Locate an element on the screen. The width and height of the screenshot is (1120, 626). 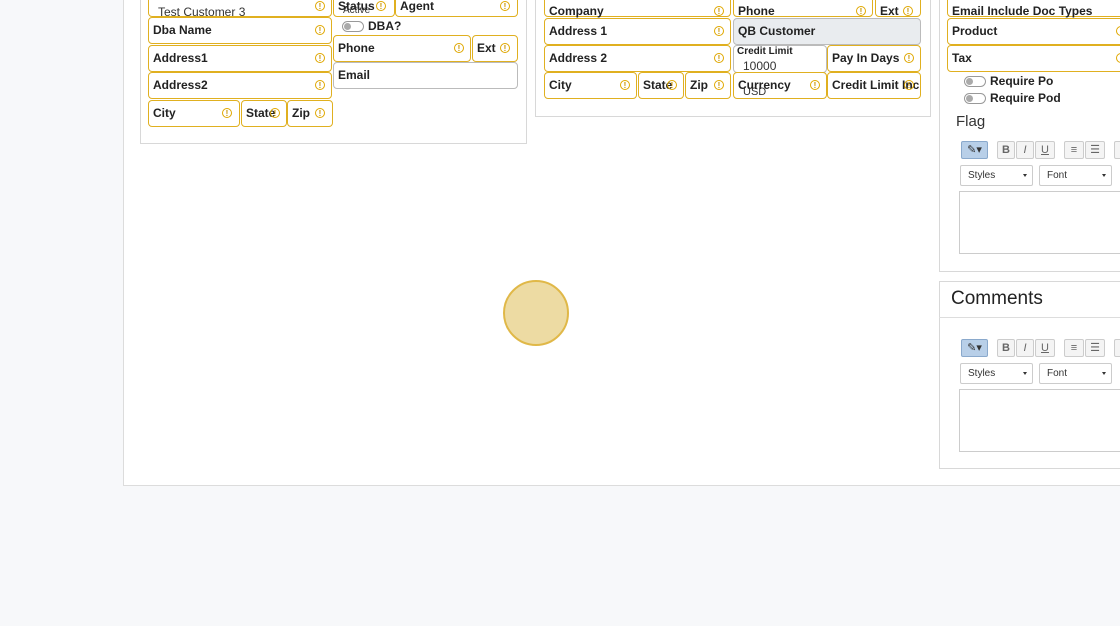
email-field: Email is located at coordinates (425, 75).